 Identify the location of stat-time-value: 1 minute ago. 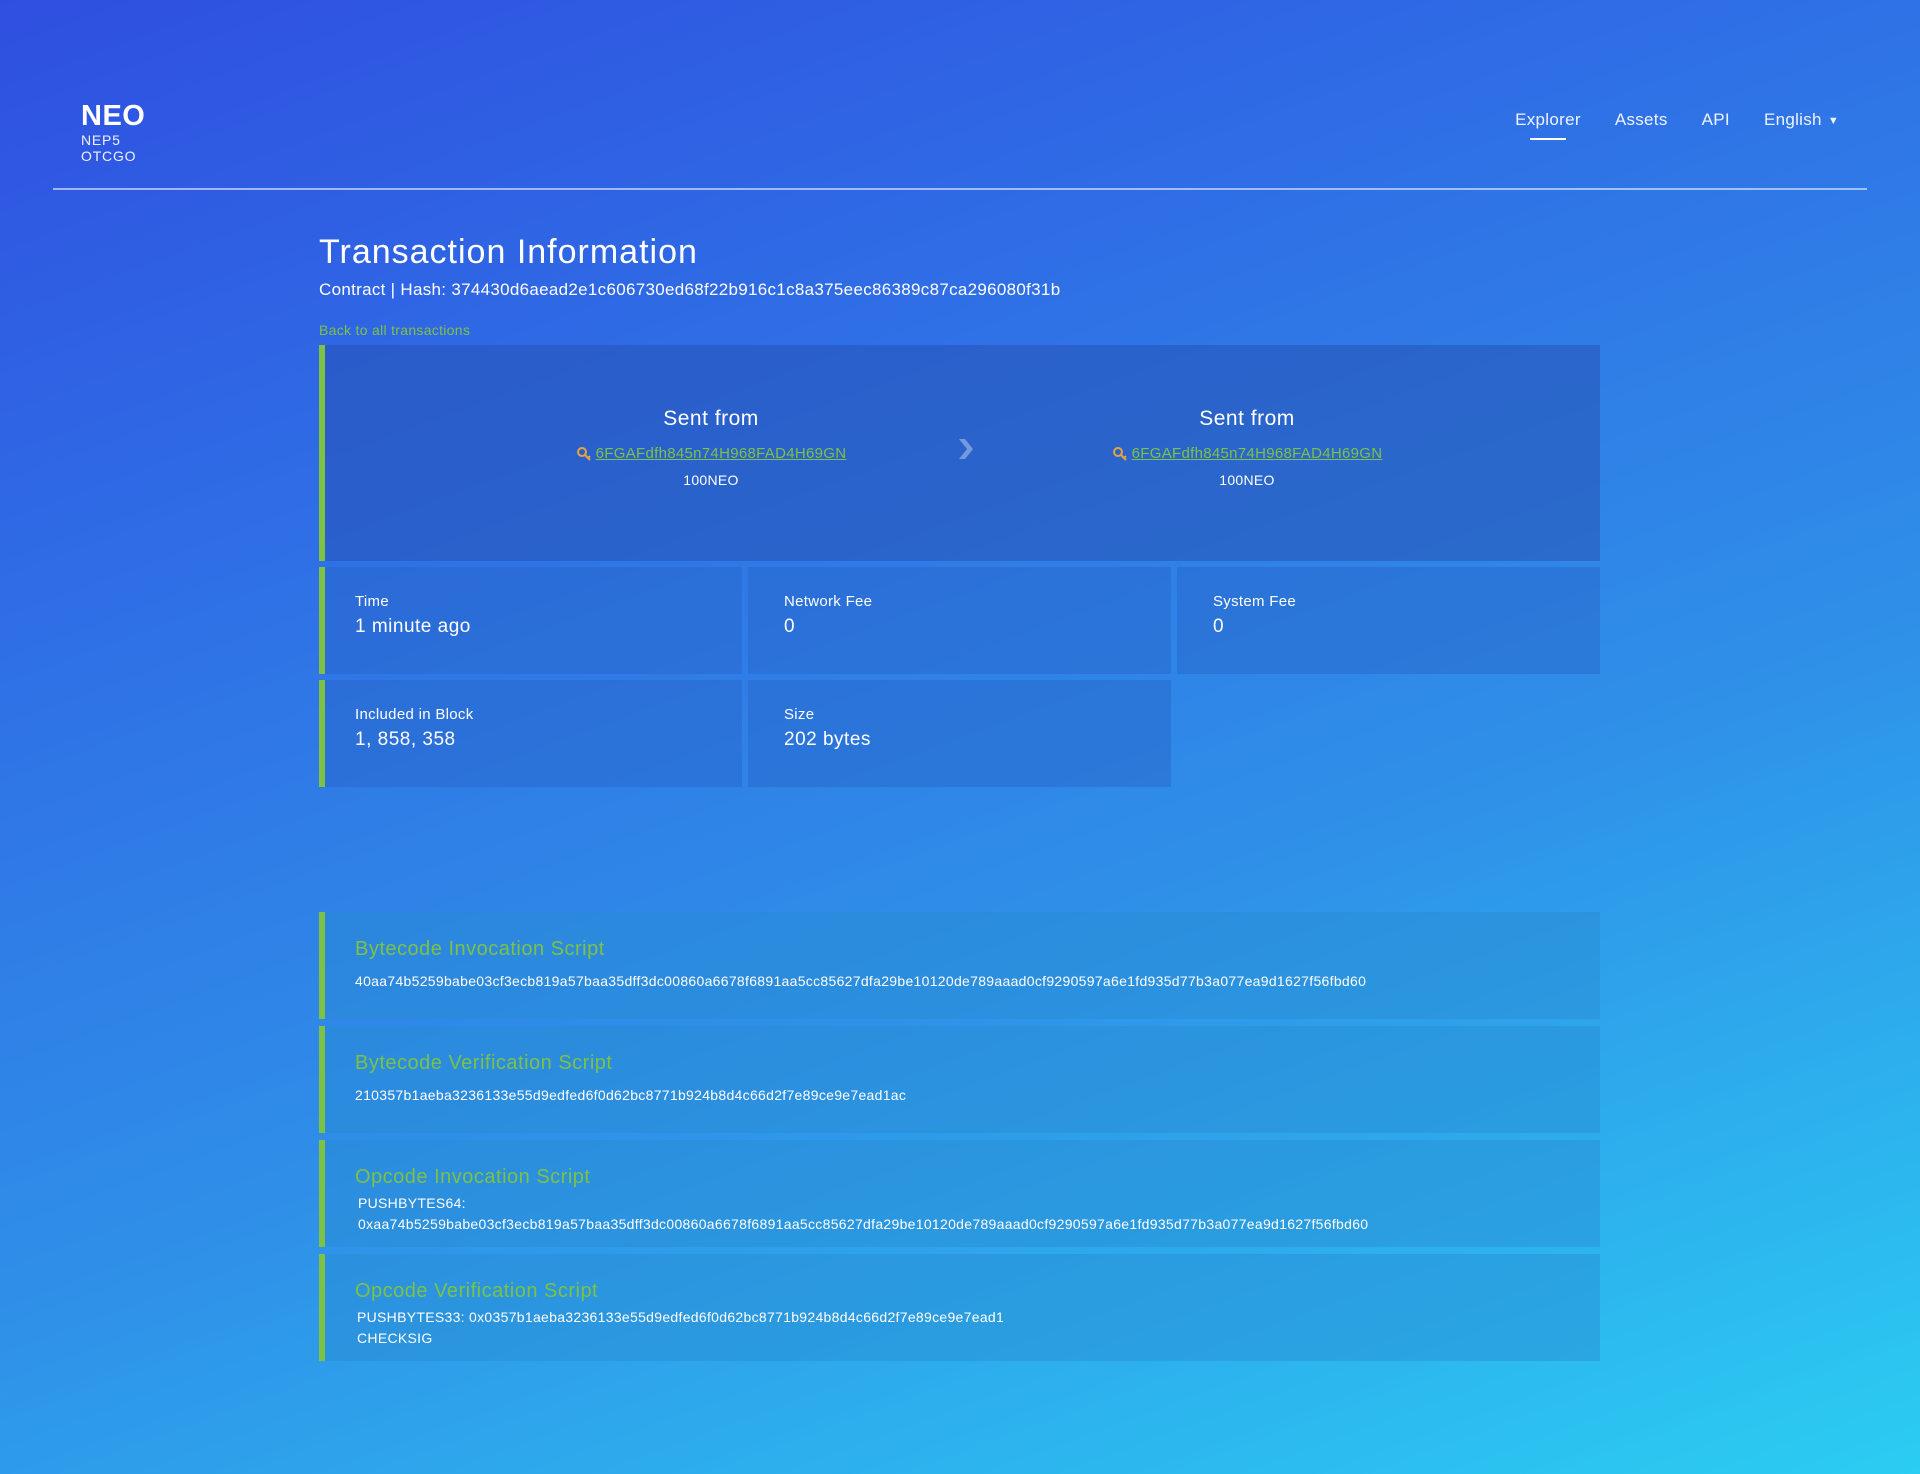
(413, 626).